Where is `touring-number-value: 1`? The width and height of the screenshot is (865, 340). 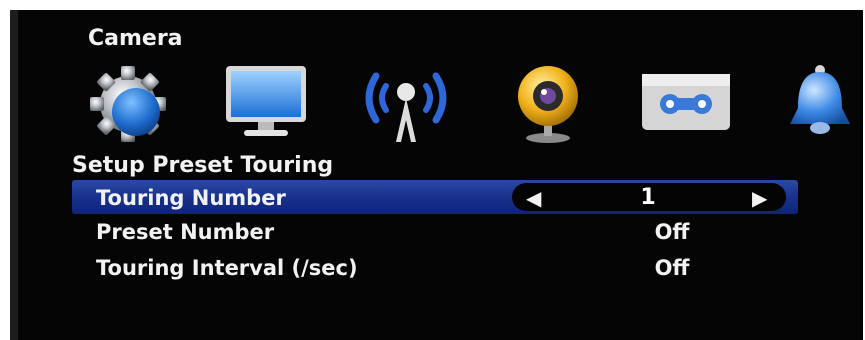 touring-number-value: 1 is located at coordinates (648, 197).